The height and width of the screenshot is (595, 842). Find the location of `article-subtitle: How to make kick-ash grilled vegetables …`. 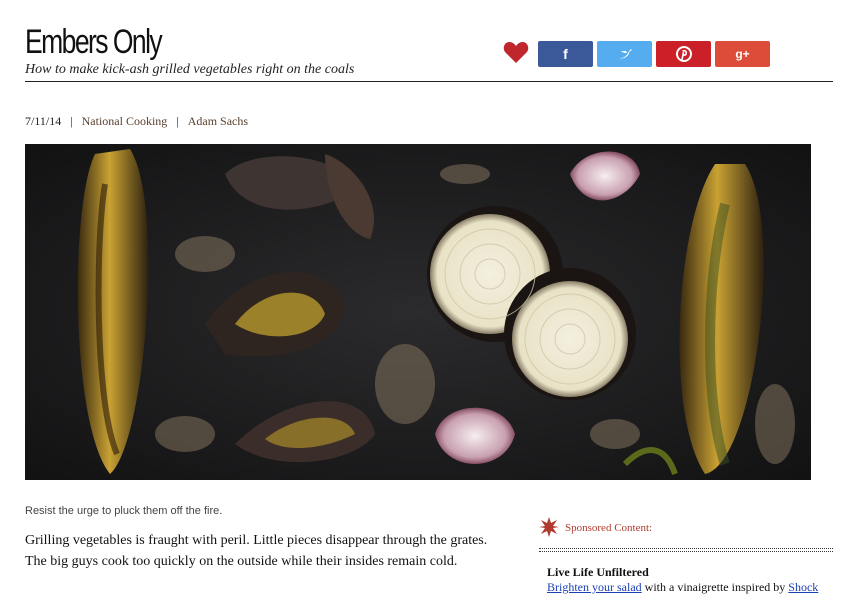

article-subtitle: How to make kick-ash grilled vegetables … is located at coordinates (190, 69).